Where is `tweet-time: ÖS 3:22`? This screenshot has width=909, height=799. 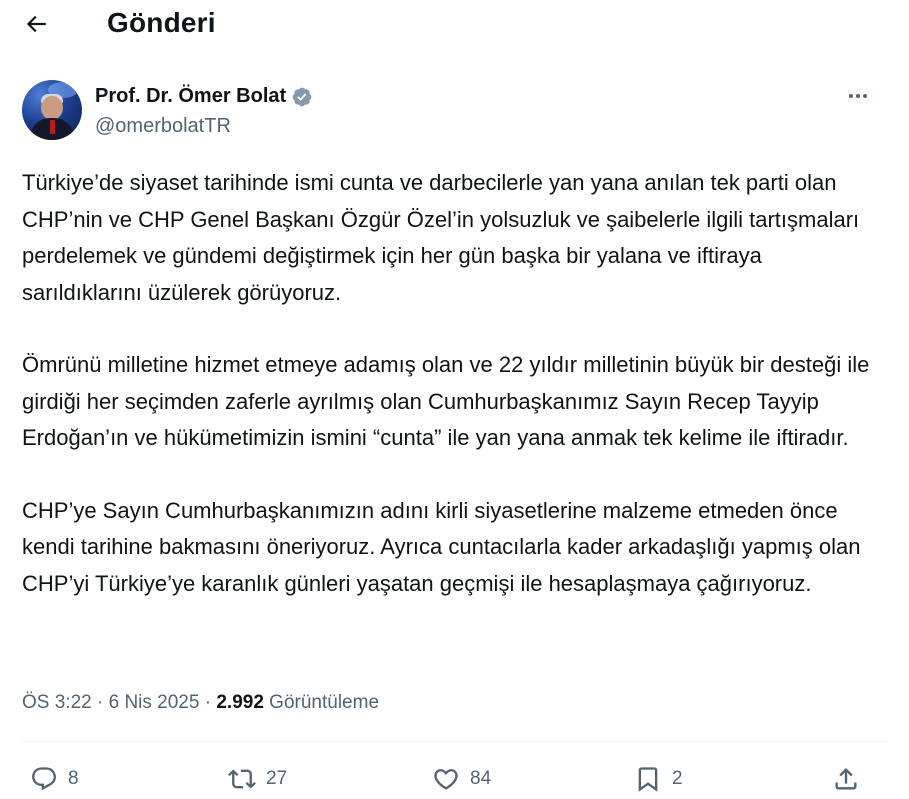
tweet-time: ÖS 3:22 is located at coordinates (57, 702).